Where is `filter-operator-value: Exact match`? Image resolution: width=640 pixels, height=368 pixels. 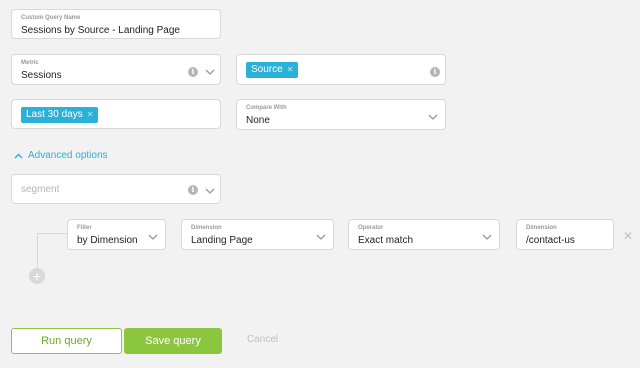 filter-operator-value: Exact match is located at coordinates (386, 240).